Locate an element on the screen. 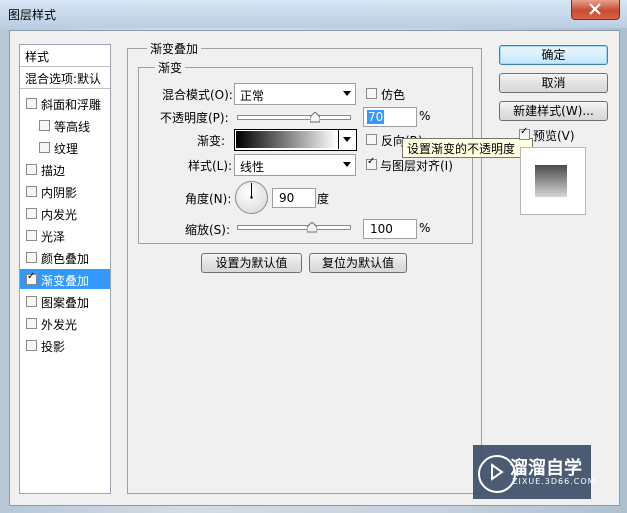 This screenshot has height=513, width=627. close-button is located at coordinates (595, 10).